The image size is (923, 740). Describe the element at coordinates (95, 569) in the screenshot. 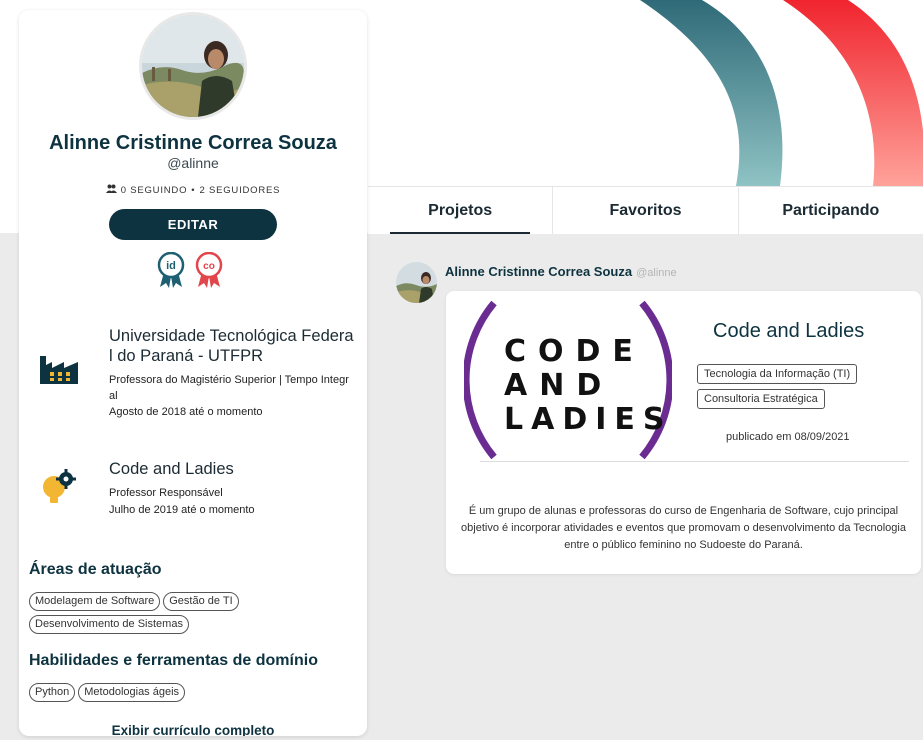

I see `areas-title: Áreas de atuação` at that location.